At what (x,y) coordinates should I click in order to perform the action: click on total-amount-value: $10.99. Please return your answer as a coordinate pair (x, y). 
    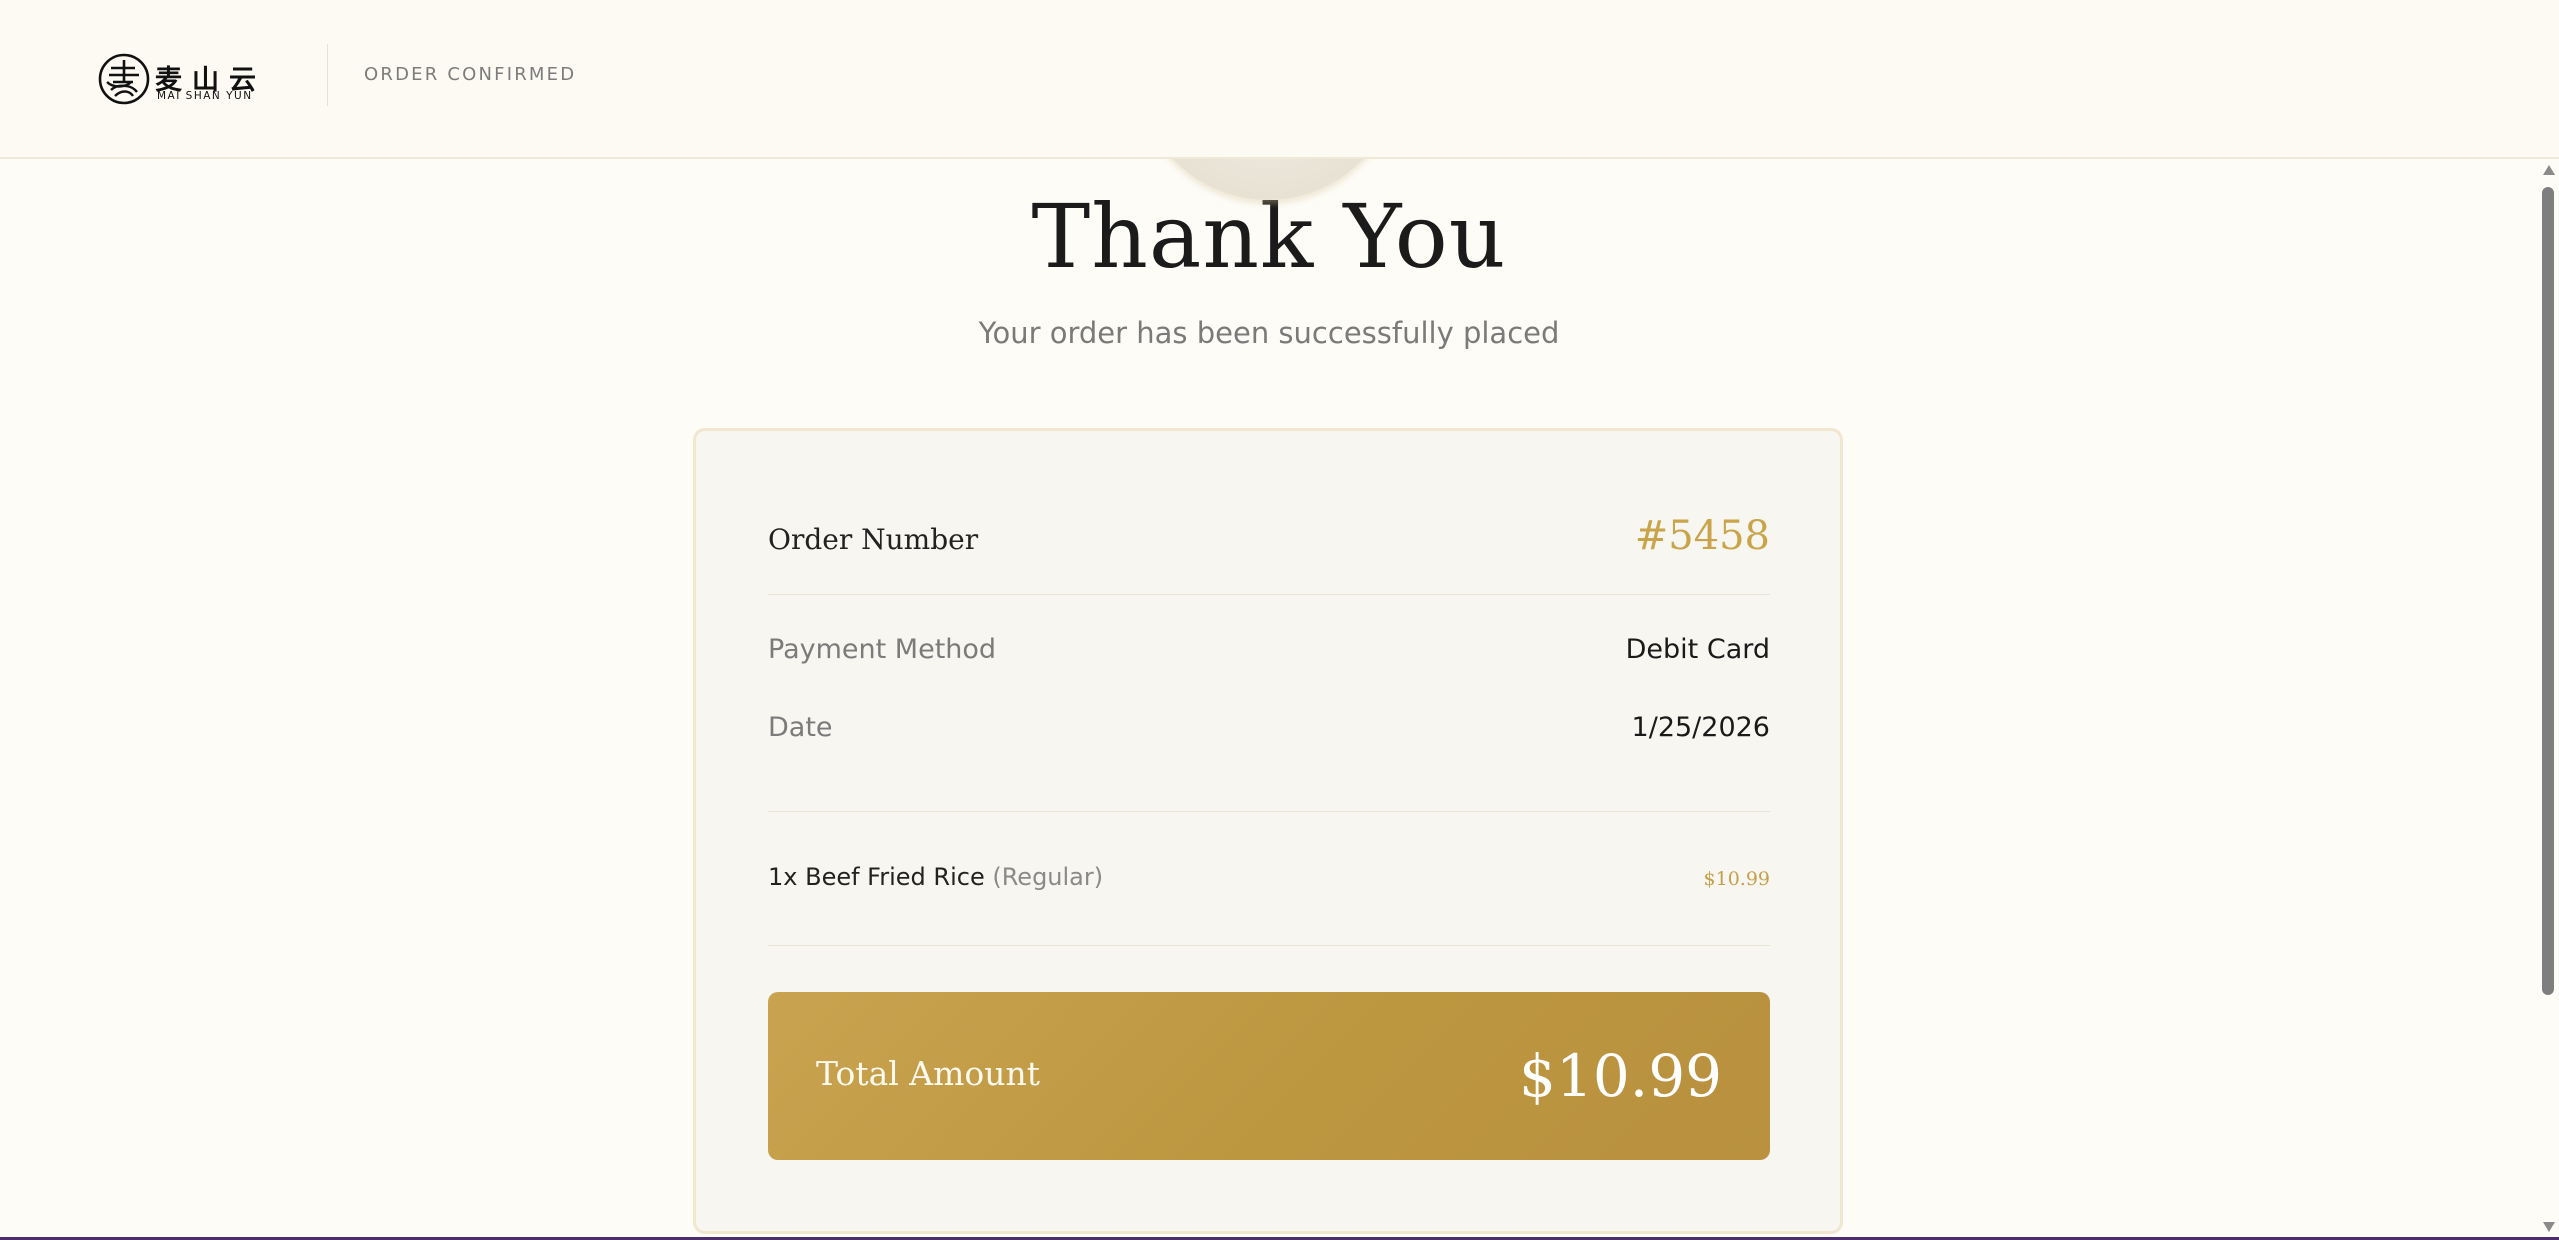
    Looking at the image, I should click on (1620, 1076).